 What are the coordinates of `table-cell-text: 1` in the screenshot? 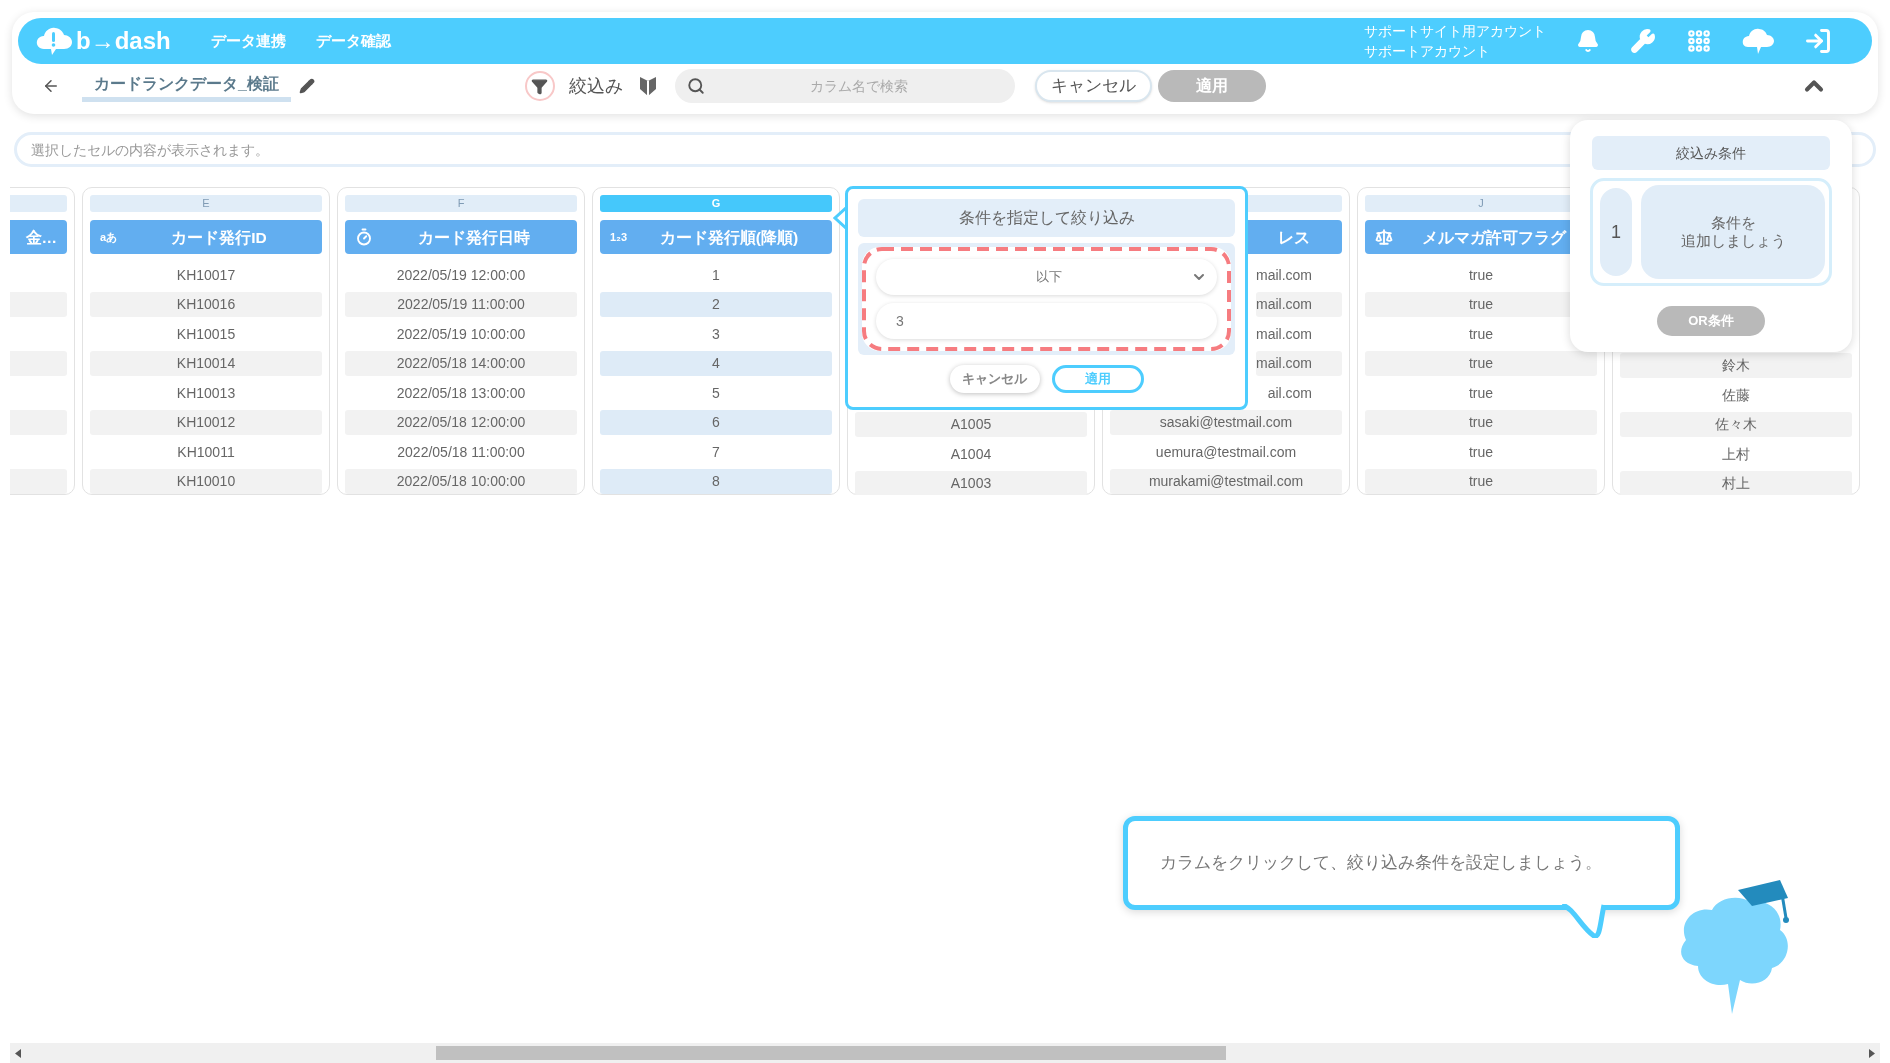 It's located at (716, 275).